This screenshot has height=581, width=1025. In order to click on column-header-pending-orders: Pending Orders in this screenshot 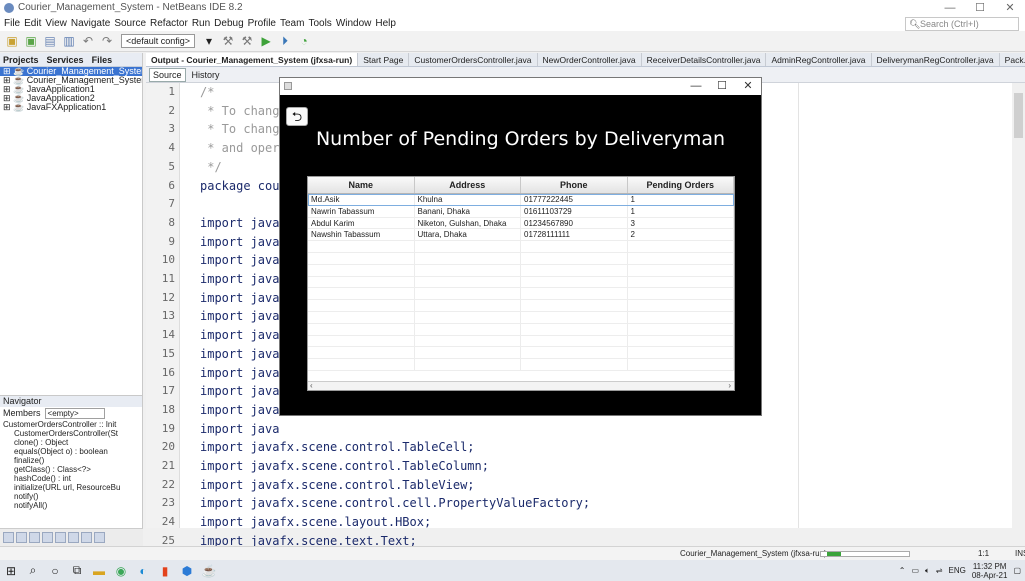, I will do `click(681, 185)`.